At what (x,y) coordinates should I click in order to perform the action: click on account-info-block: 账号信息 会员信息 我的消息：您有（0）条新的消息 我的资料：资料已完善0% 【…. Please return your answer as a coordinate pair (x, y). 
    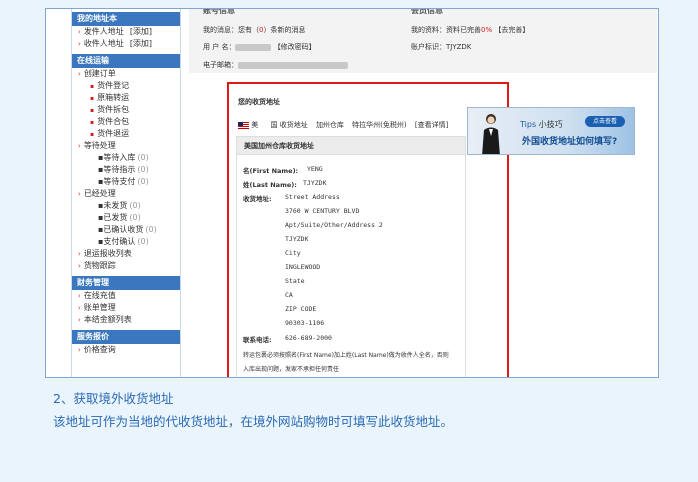
    Looking at the image, I should click on (423, 41).